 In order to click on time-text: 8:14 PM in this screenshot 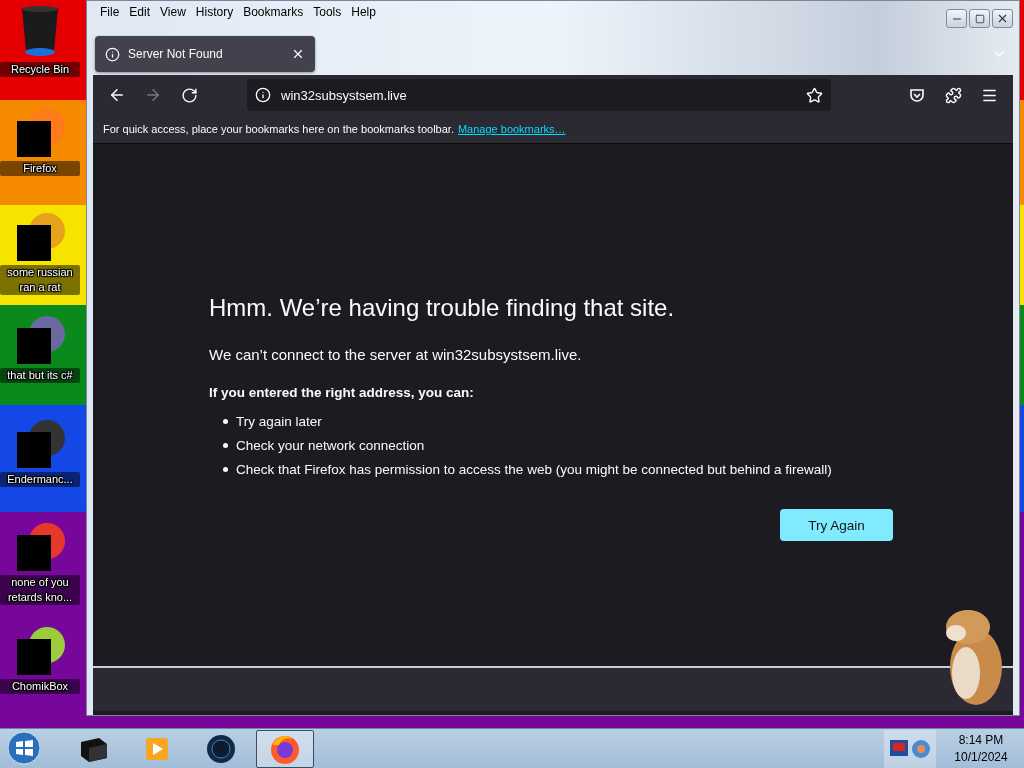, I will do `click(981, 740)`.